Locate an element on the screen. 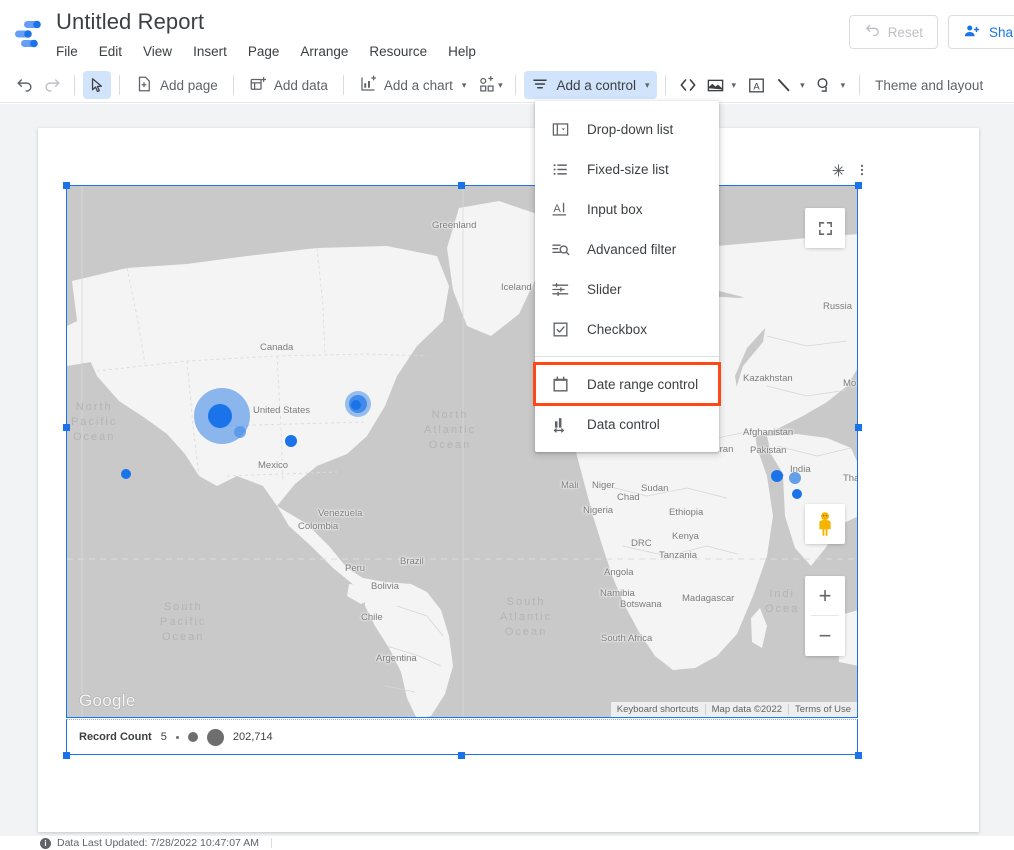 The image size is (1014, 850). slider-icon is located at coordinates (560, 289).